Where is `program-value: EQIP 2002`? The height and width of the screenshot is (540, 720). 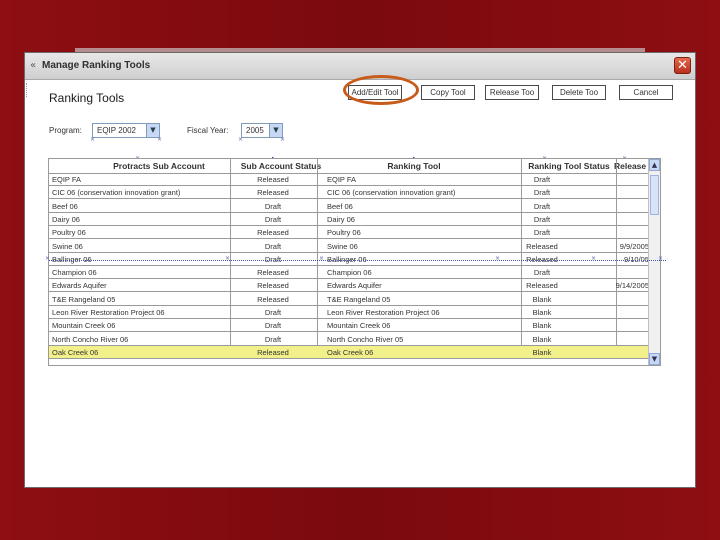
program-value: EQIP 2002 is located at coordinates (116, 130).